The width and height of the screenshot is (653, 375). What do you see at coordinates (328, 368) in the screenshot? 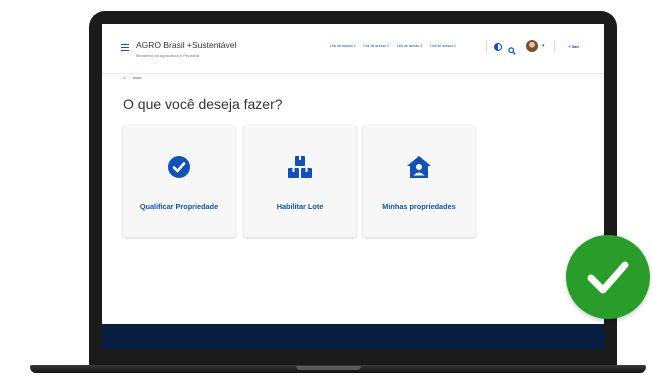
I see `laptop-base-notch` at bounding box center [328, 368].